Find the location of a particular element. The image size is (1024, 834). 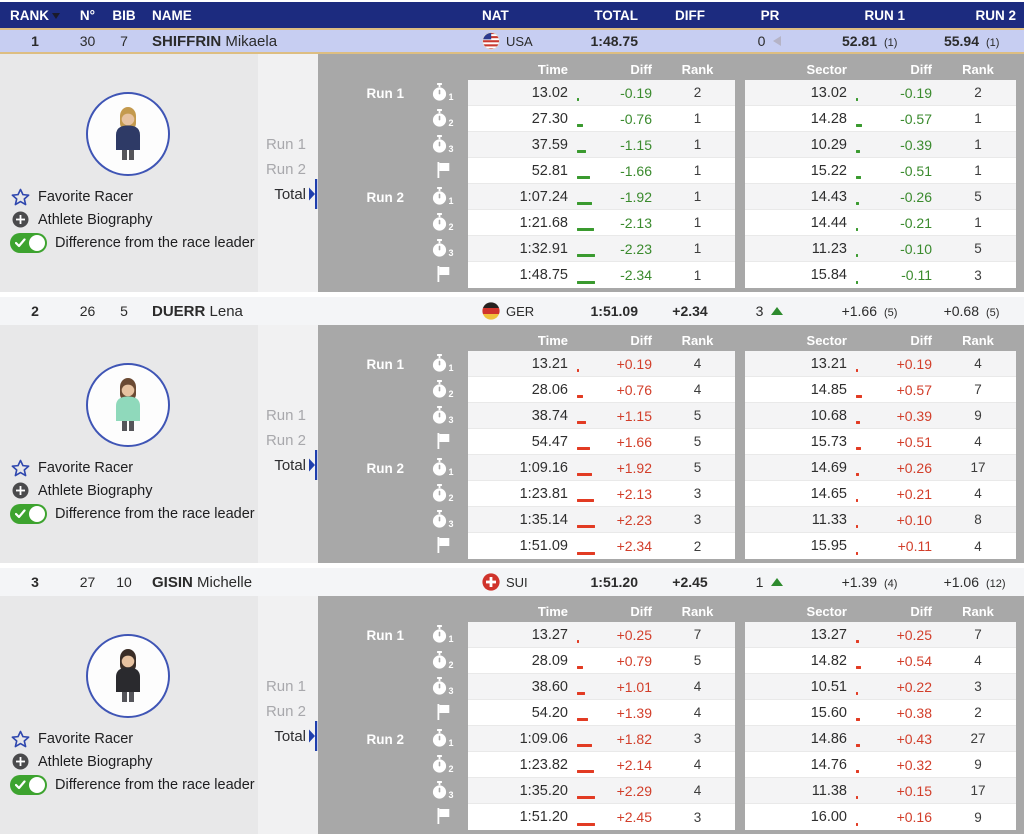

flag-usa-icon is located at coordinates (491, 41).